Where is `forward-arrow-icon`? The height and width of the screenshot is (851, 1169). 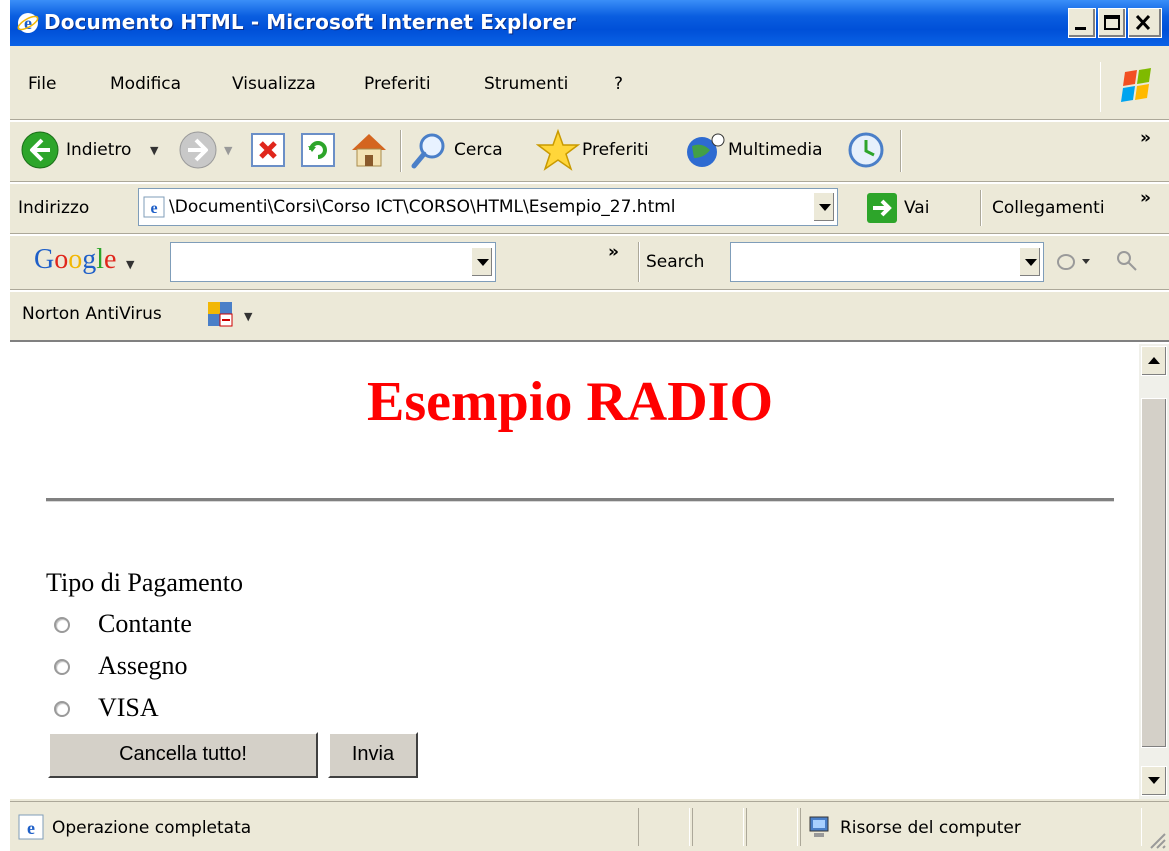
forward-arrow-icon is located at coordinates (198, 150).